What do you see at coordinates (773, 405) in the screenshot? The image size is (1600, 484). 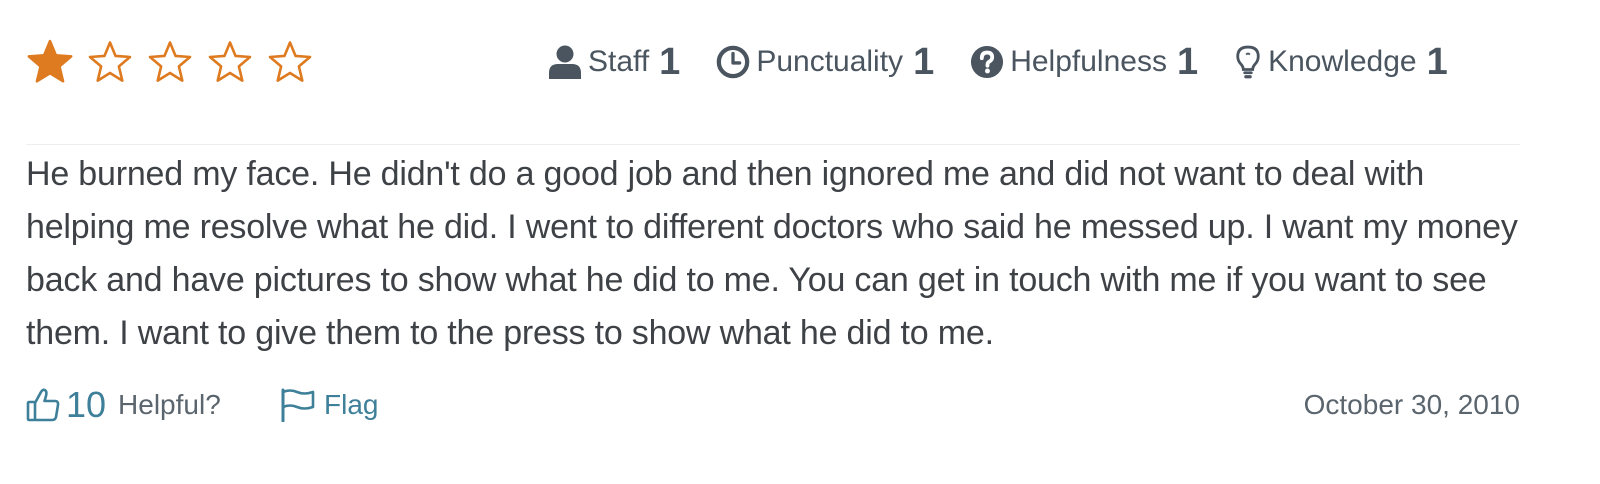 I see `review-footer: 10 Helpful? Flag October 30, 2010` at bounding box center [773, 405].